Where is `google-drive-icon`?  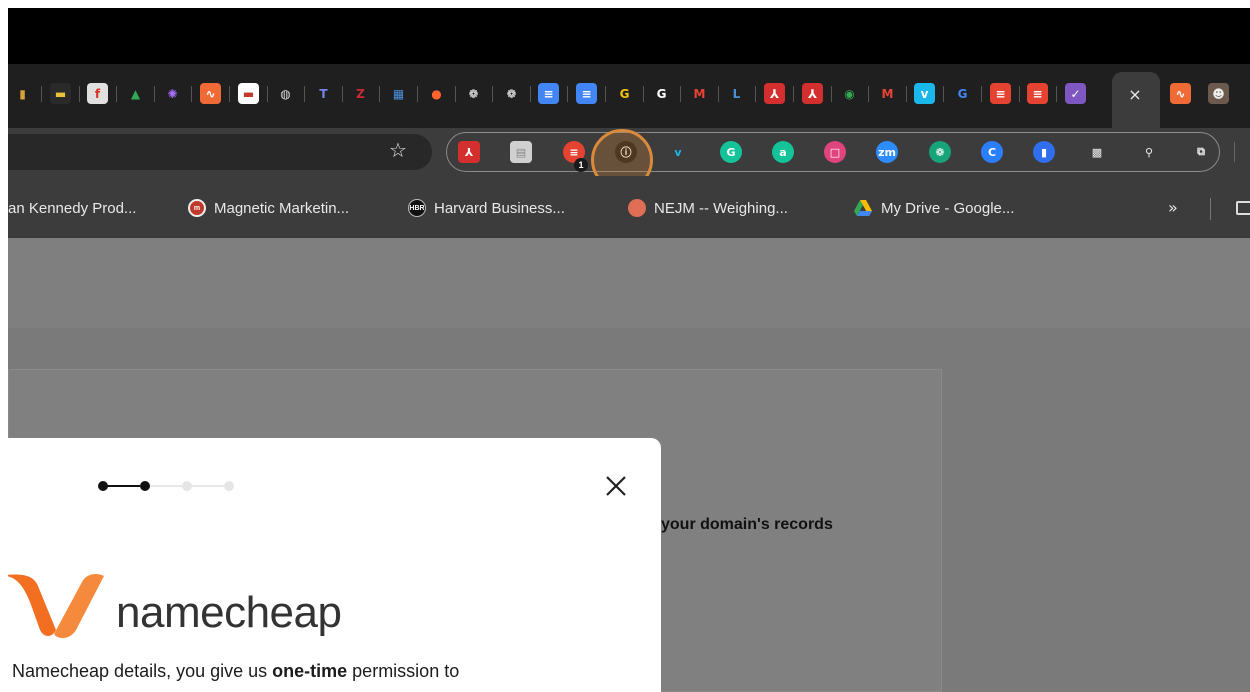 google-drive-icon is located at coordinates (863, 208).